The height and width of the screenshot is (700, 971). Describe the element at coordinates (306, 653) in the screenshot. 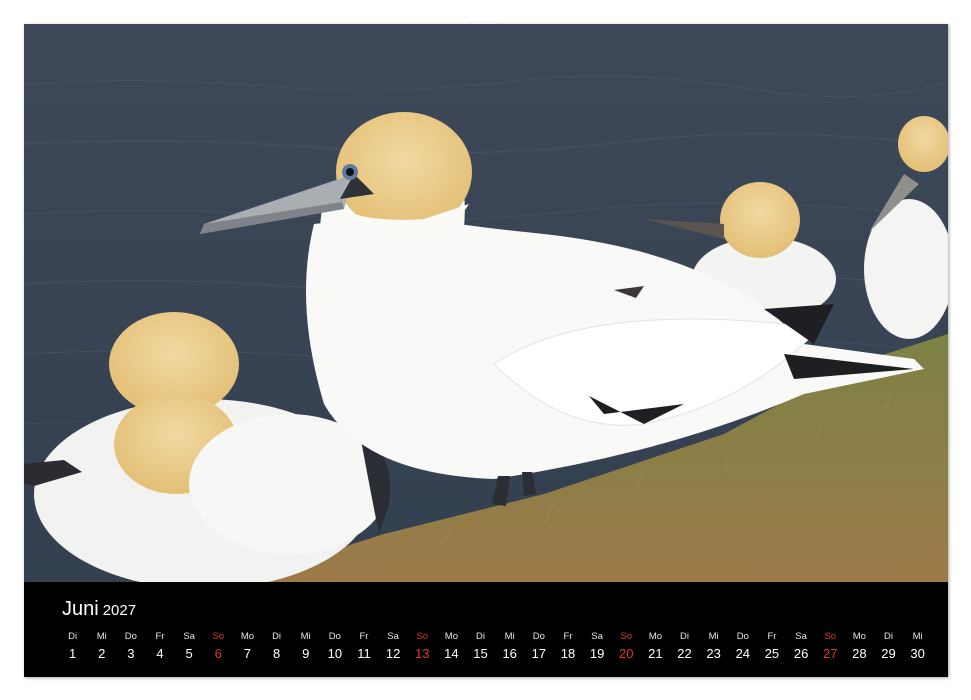

I see `day-number: 9` at that location.